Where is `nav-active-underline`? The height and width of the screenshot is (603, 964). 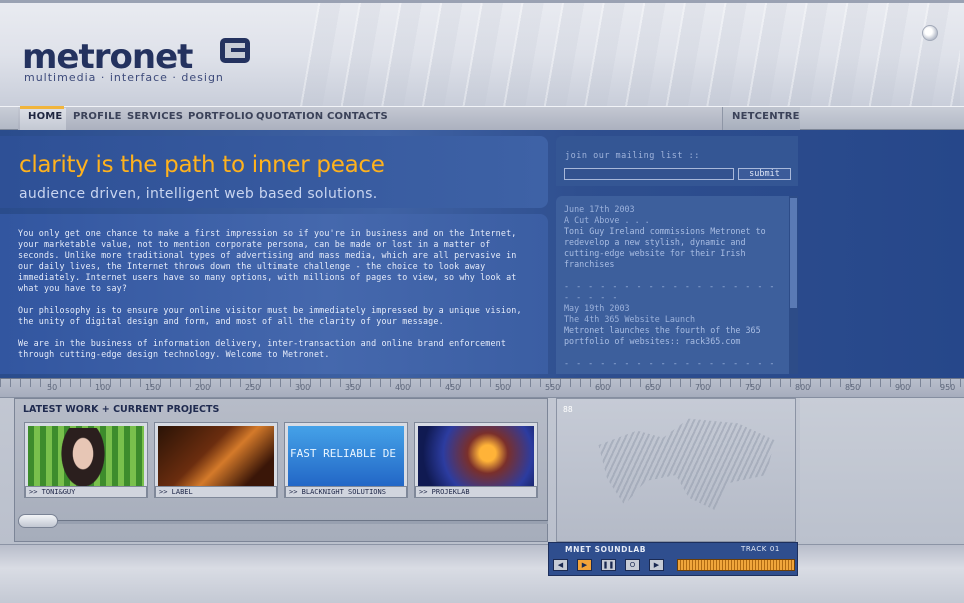 nav-active-underline is located at coordinates (42, 107).